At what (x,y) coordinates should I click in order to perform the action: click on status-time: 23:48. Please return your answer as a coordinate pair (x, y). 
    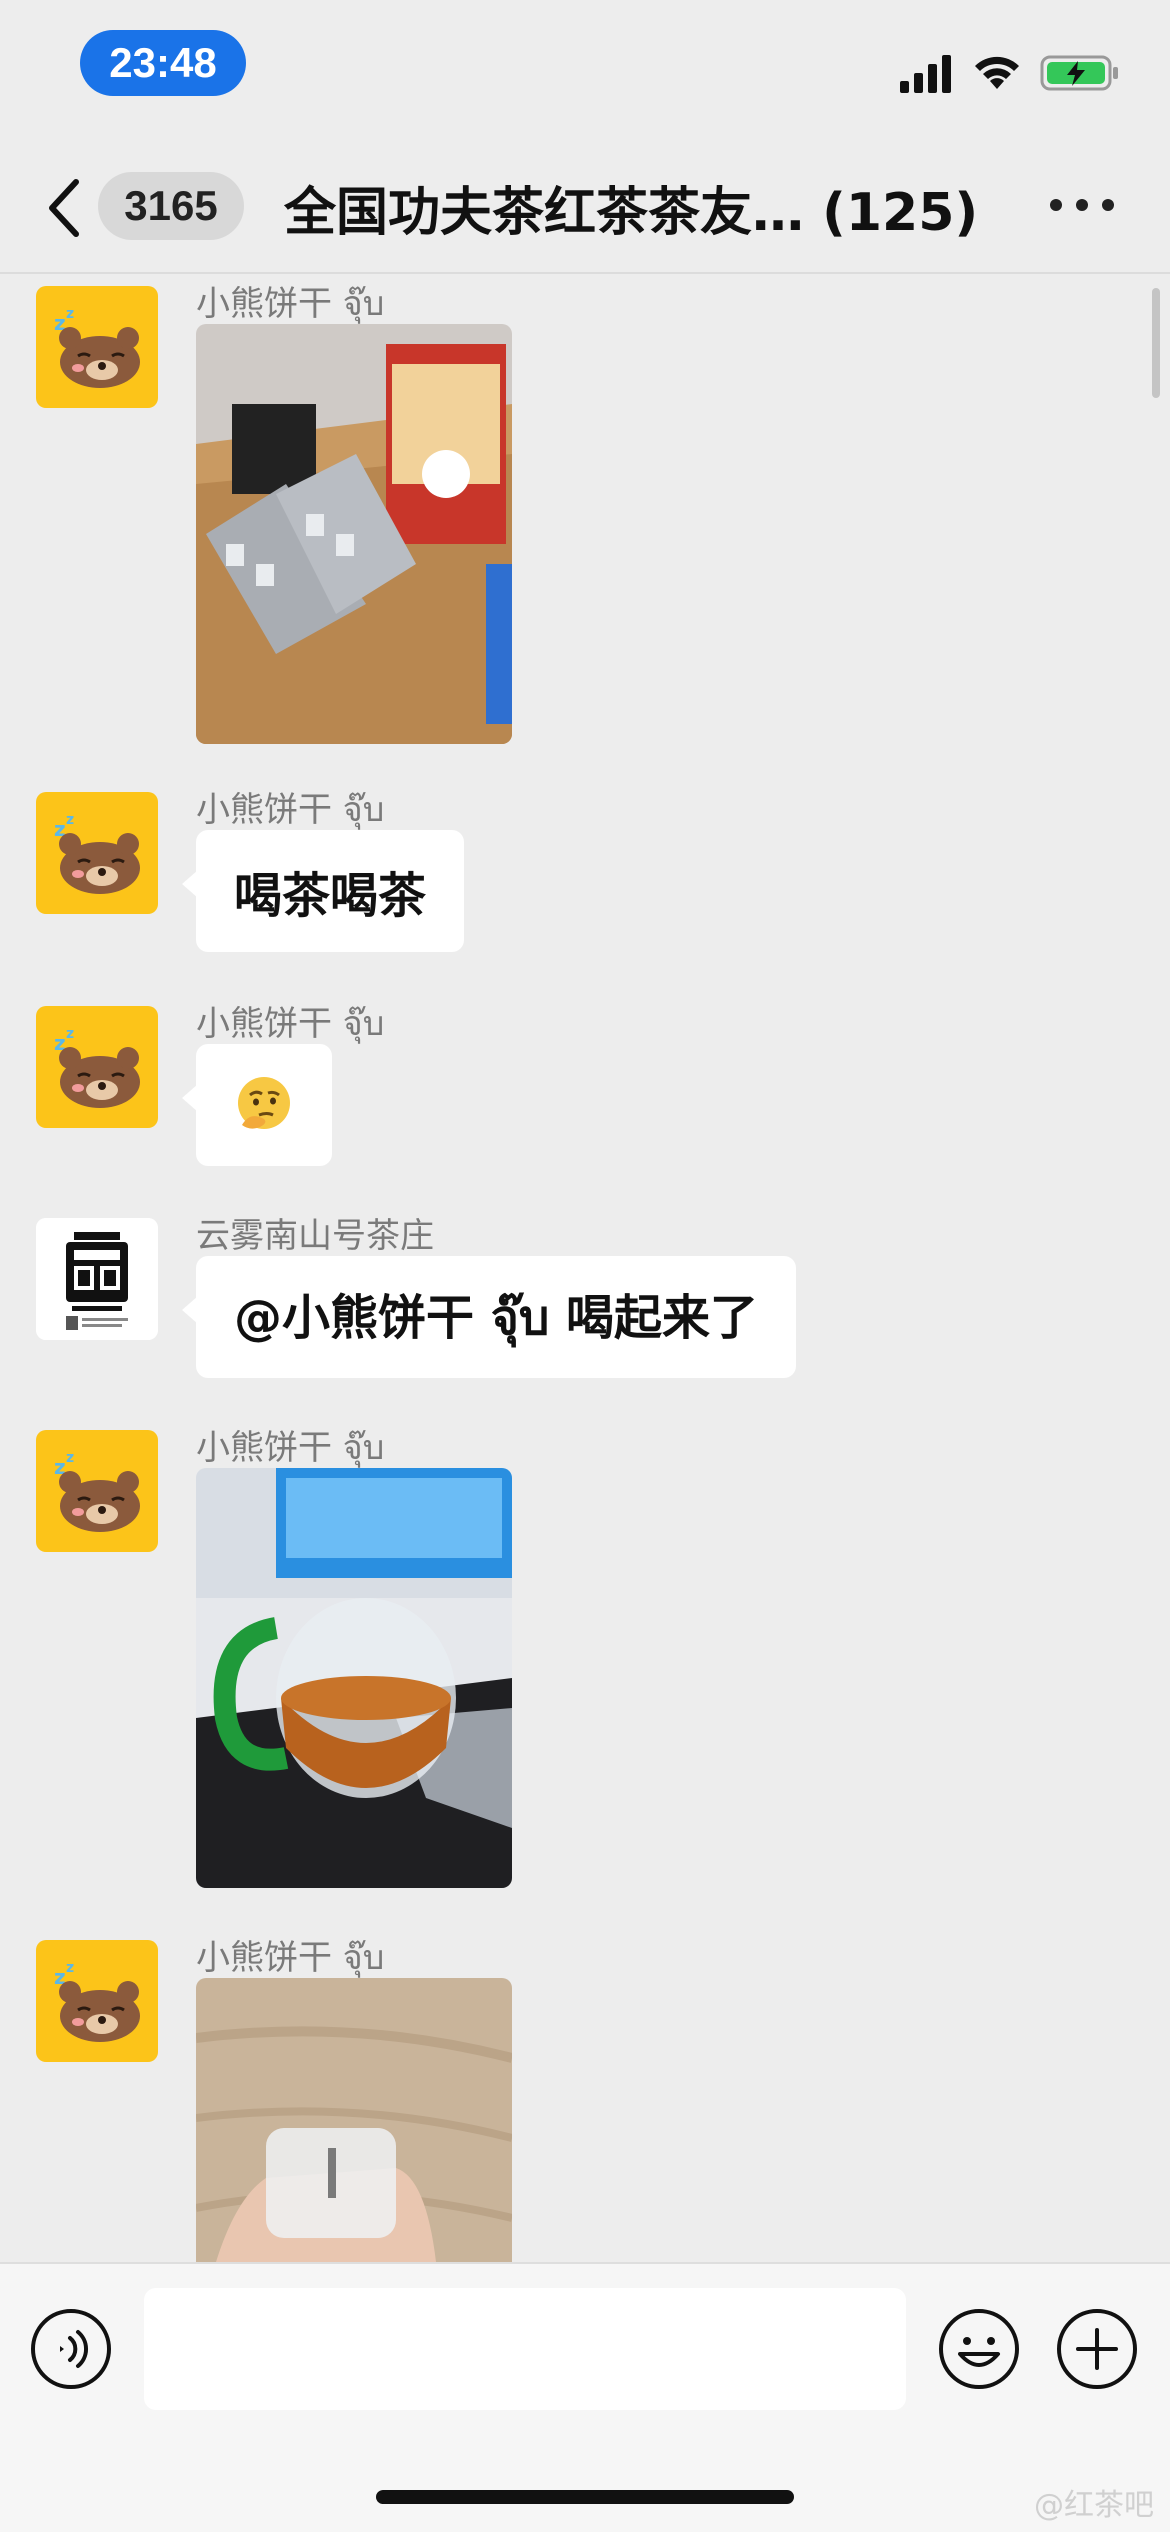
    Looking at the image, I should click on (163, 63).